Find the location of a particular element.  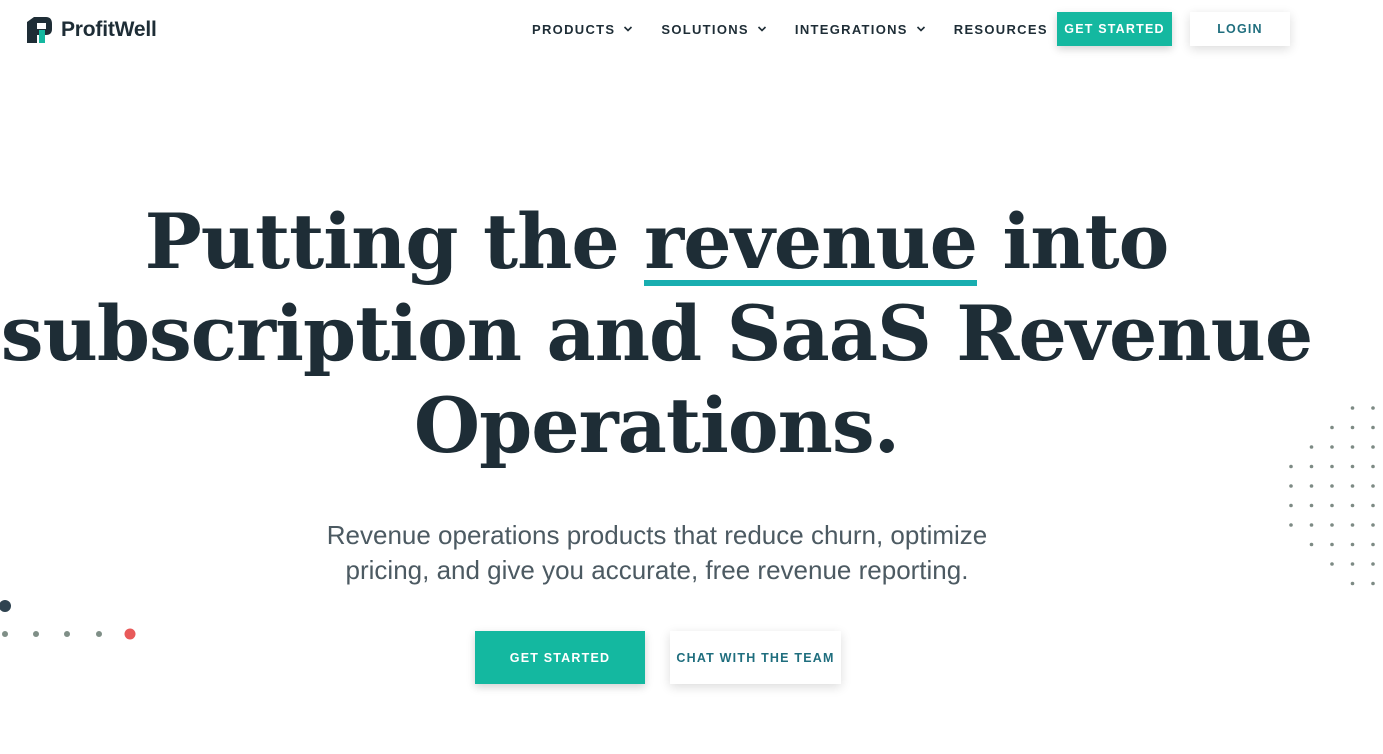

hero-get-started-button: GET STARTED is located at coordinates (560, 657).